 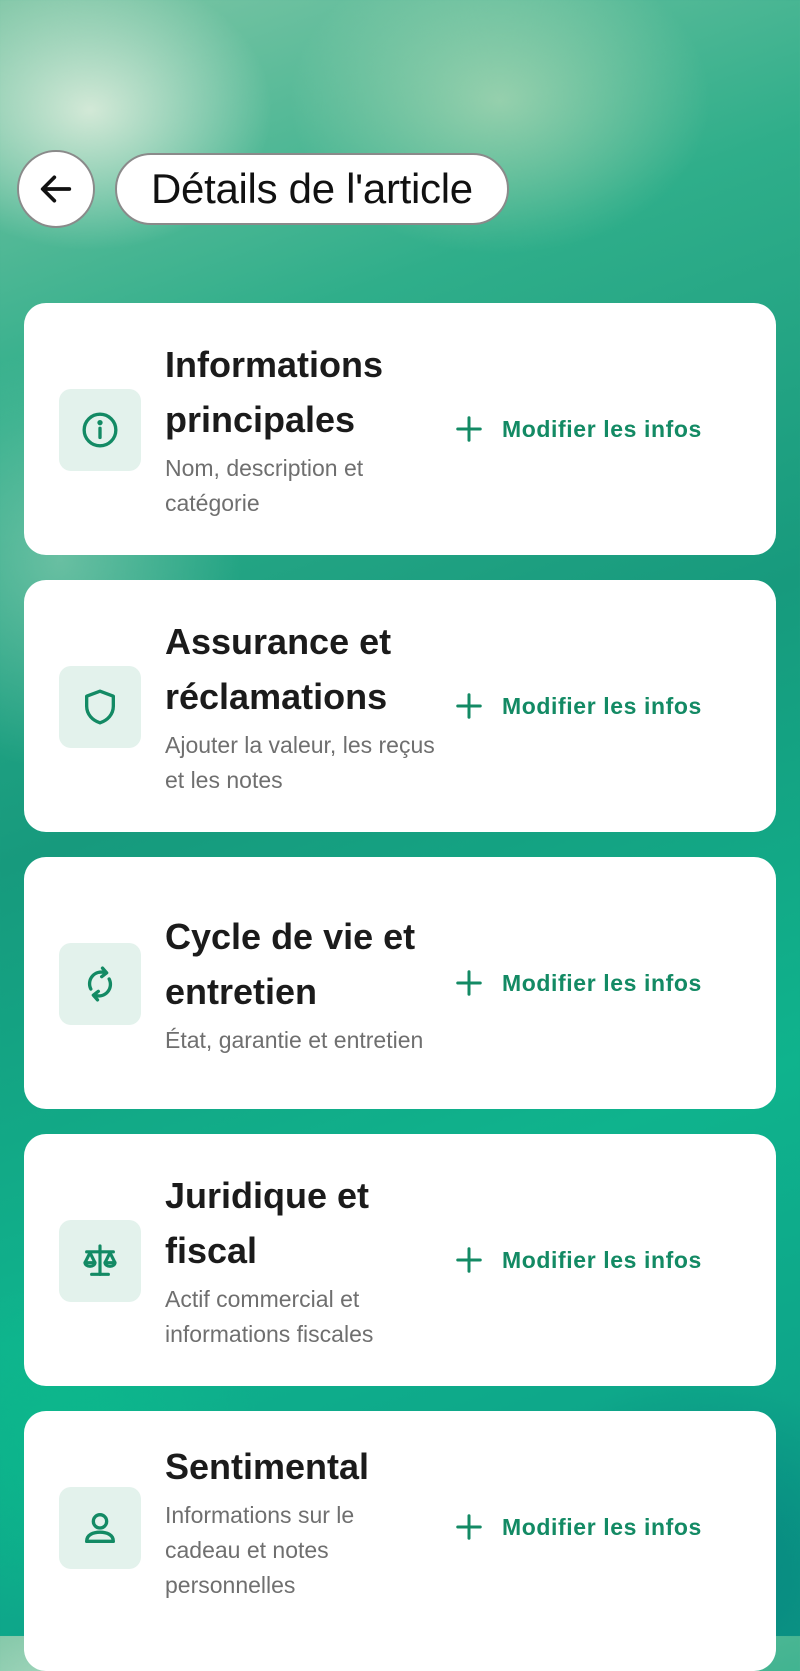 I want to click on scale-icon, so click(x=100, y=1260).